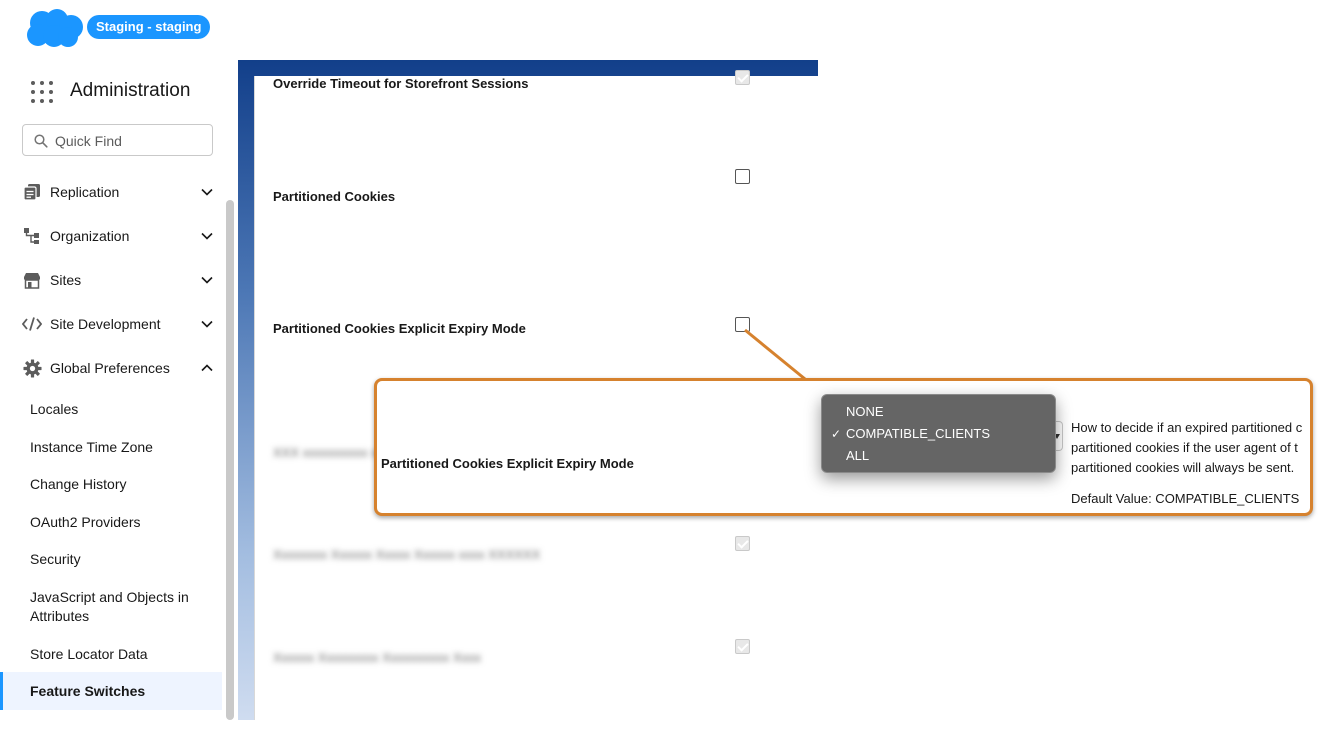 The height and width of the screenshot is (735, 1324). I want to click on option-label: NONE, so click(865, 411).